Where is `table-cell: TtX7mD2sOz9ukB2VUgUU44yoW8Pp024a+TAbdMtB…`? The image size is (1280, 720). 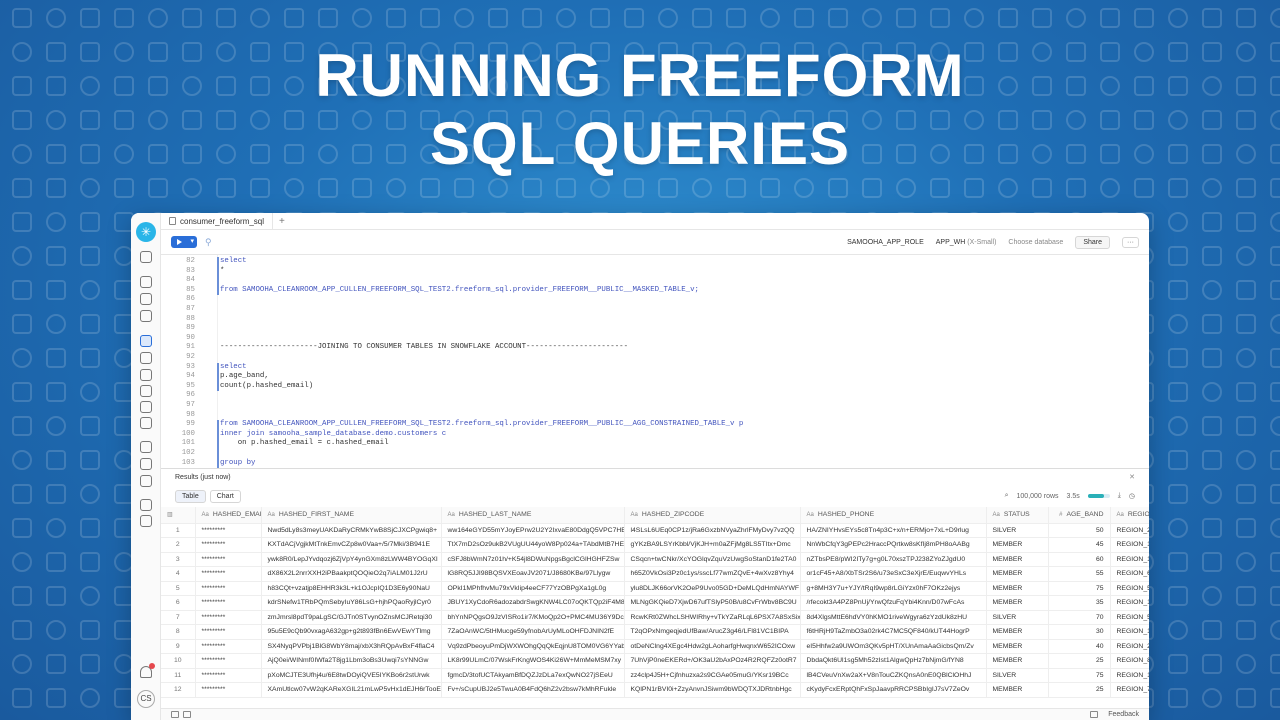
table-cell: TtX7mD2sOz9ukB2VUgUU44yoW8Pp024a+TAbdMtB… is located at coordinates (533, 545).